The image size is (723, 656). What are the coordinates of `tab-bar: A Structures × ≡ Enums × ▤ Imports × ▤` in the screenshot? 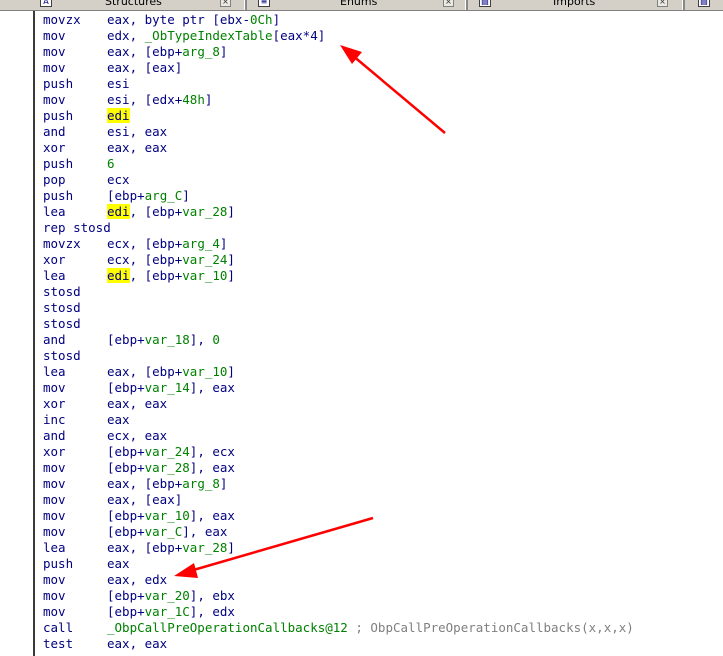 It's located at (361, 5).